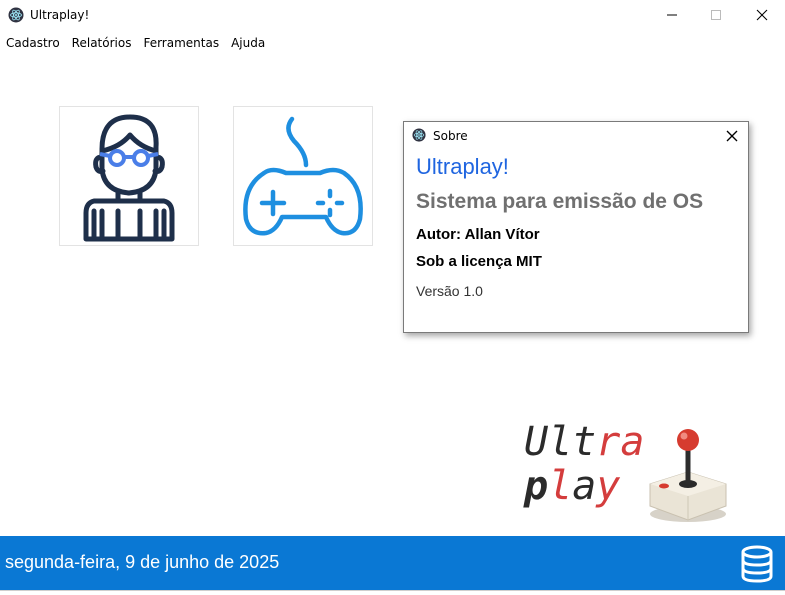 The width and height of the screenshot is (785, 595). What do you see at coordinates (449, 291) in the screenshot?
I see `dialog-version: Versão 1.0` at bounding box center [449, 291].